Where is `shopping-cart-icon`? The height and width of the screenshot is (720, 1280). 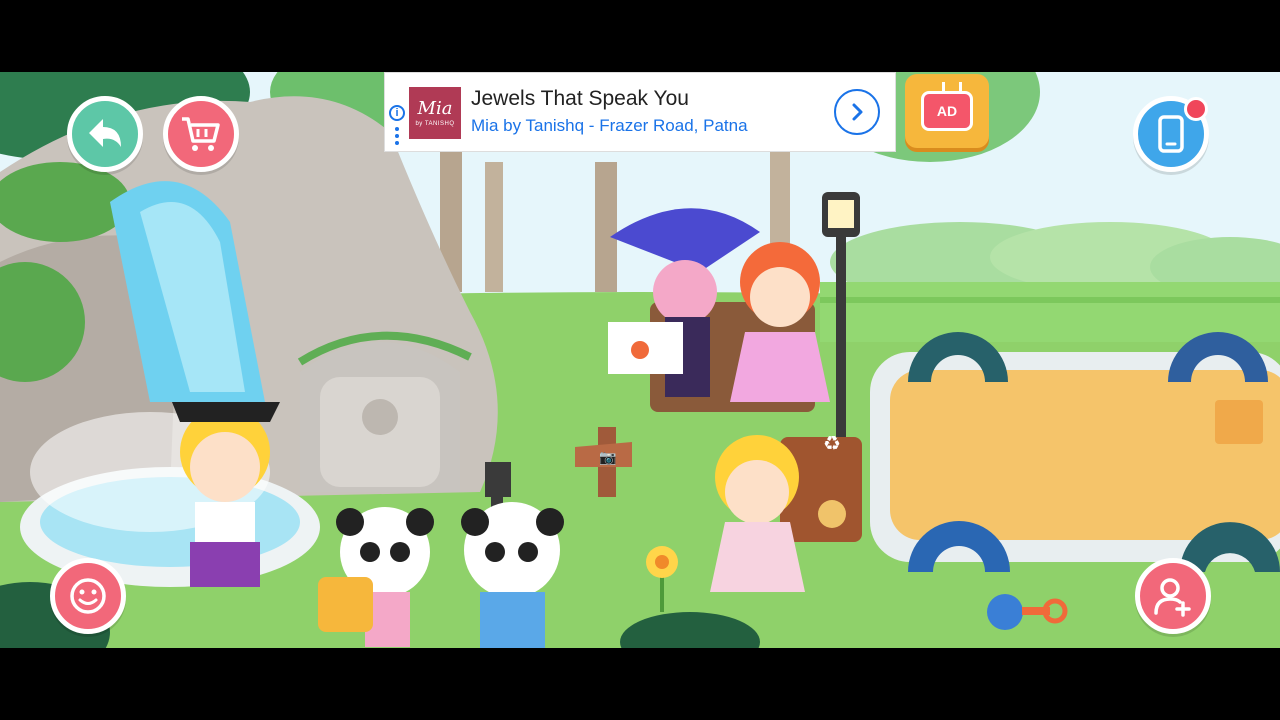
shopping-cart-icon is located at coordinates (201, 134).